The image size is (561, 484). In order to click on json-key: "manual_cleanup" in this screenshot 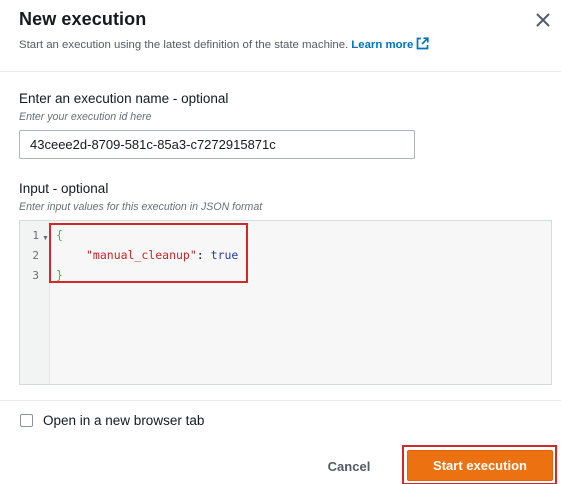, I will do `click(141, 255)`.